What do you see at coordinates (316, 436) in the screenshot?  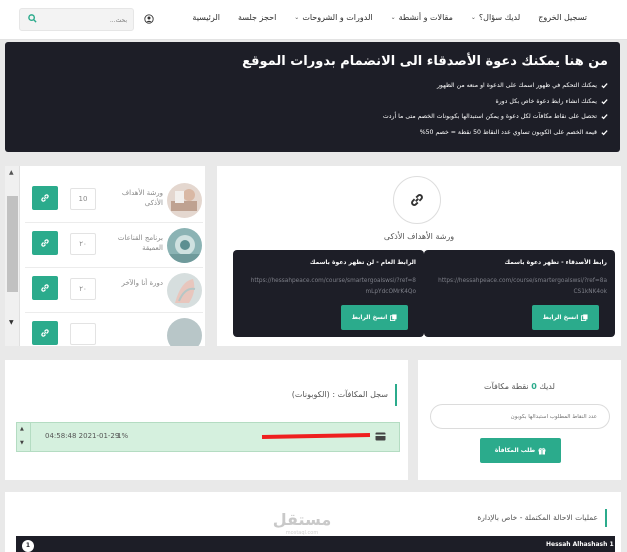 I see `redaction-mark` at bounding box center [316, 436].